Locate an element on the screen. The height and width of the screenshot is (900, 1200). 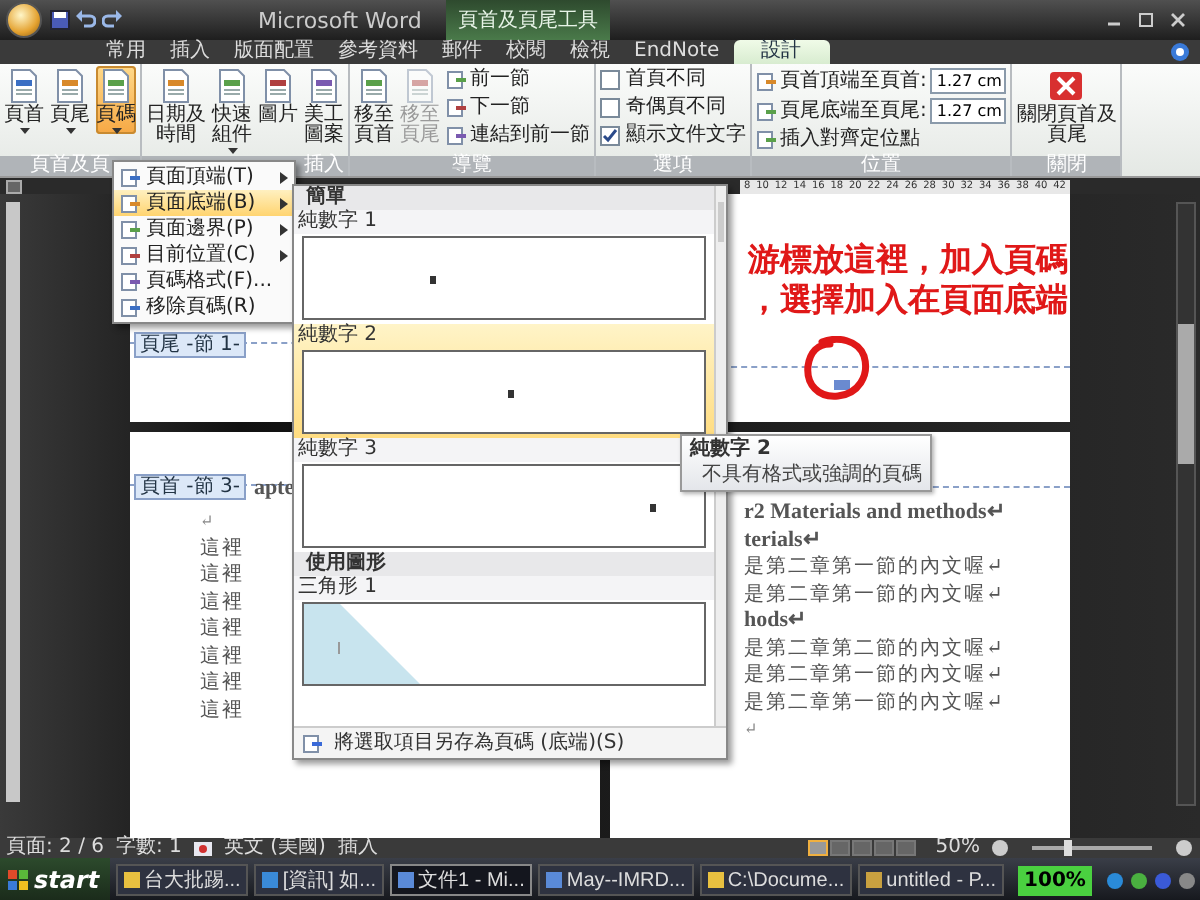
ribbon-button: 美工圖案 is located at coordinates (324, 106).